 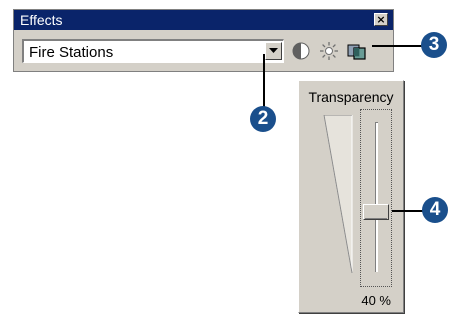 I want to click on callout-marker-3: 3, so click(x=434, y=45).